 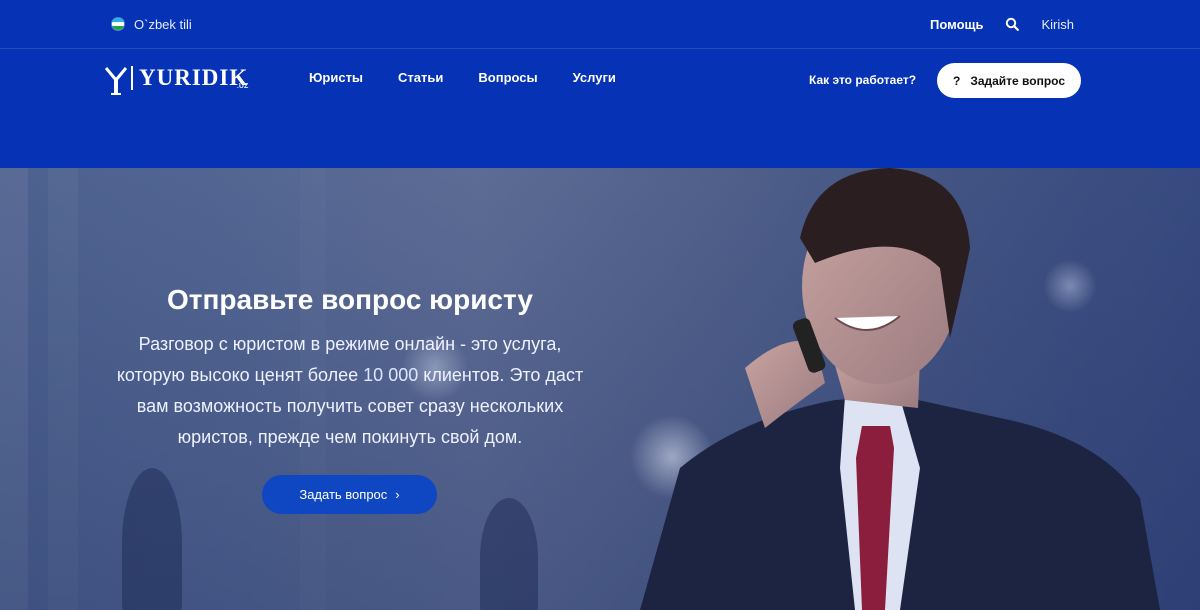 I want to click on language-label: O`zbek tili, so click(x=163, y=24).